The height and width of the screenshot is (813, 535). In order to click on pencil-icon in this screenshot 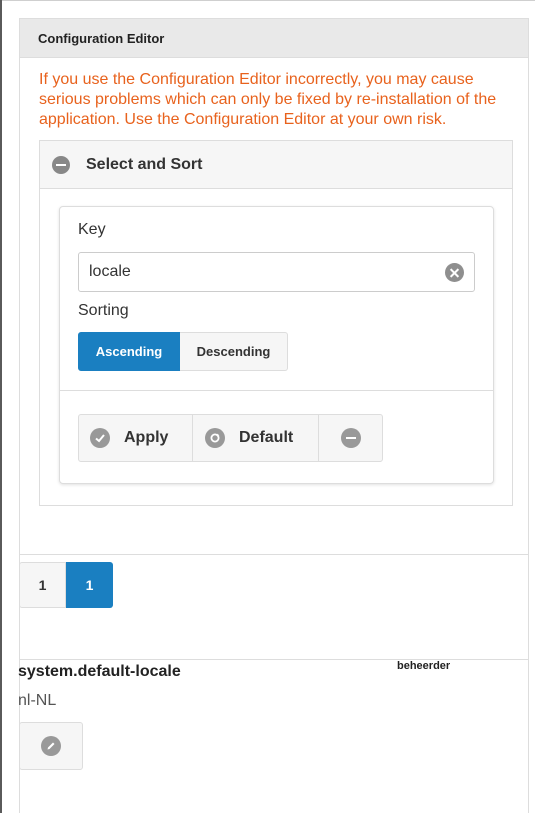, I will do `click(51, 746)`.